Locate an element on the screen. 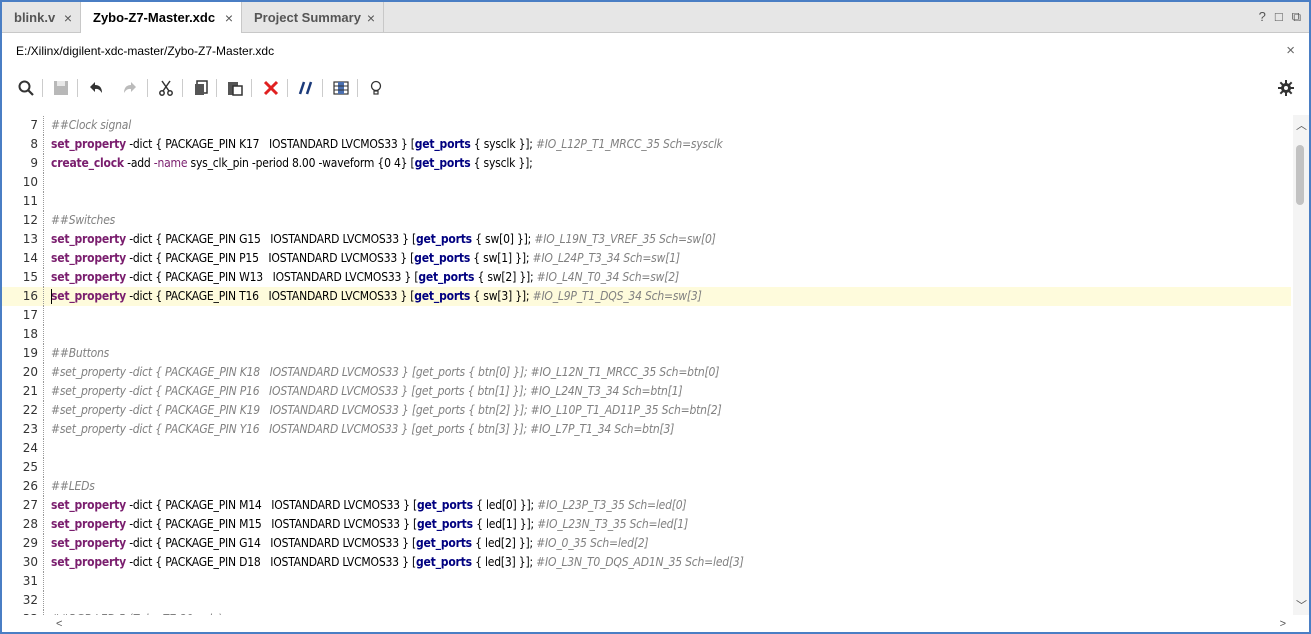  code-line: 25 is located at coordinates (646, 467).